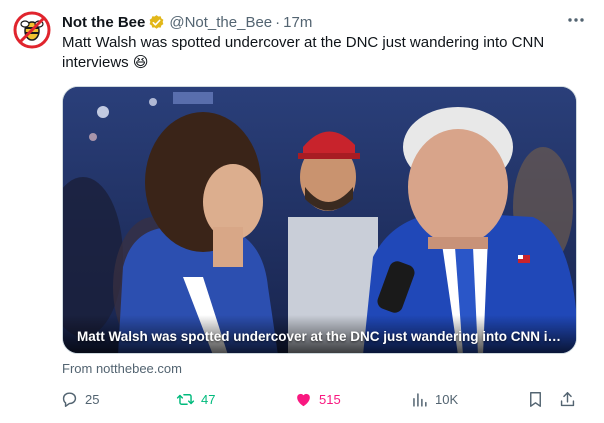 This screenshot has width=604, height=423. Describe the element at coordinates (303, 399) in the screenshot. I see `heart-filled-icon` at that location.